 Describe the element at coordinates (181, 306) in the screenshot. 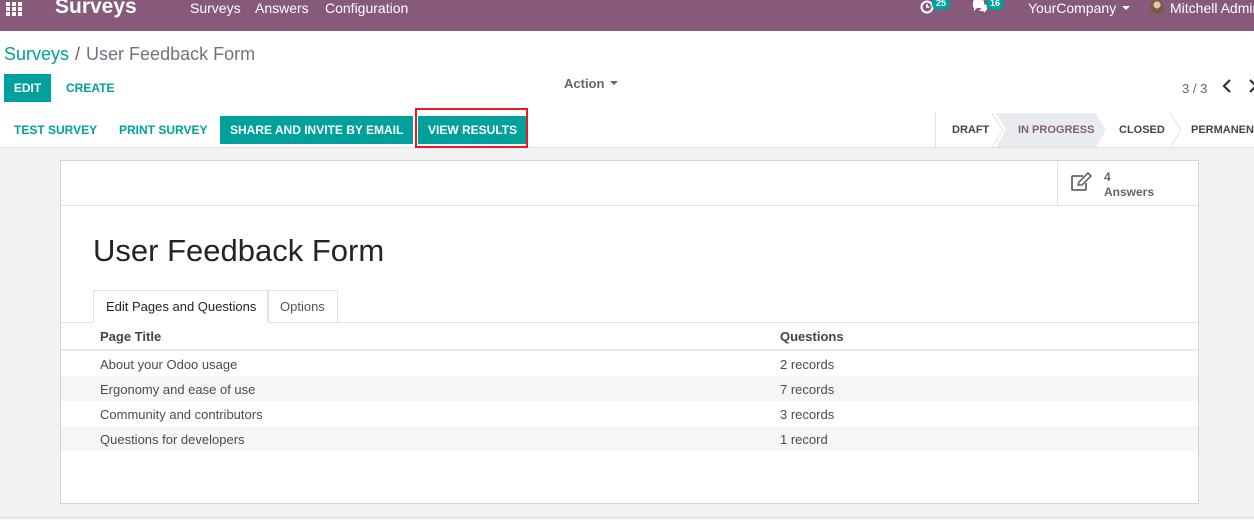

I see `tab-edit-pages-and-questions: Edit Pages and Questions` at that location.